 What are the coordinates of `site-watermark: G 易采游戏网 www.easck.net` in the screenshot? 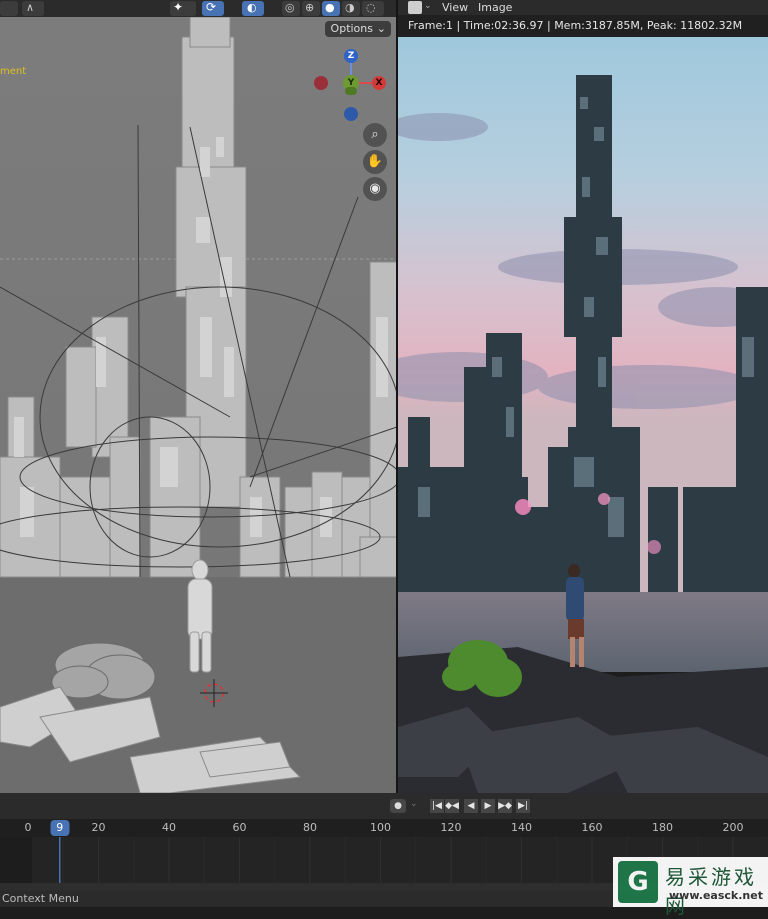 It's located at (690, 887).